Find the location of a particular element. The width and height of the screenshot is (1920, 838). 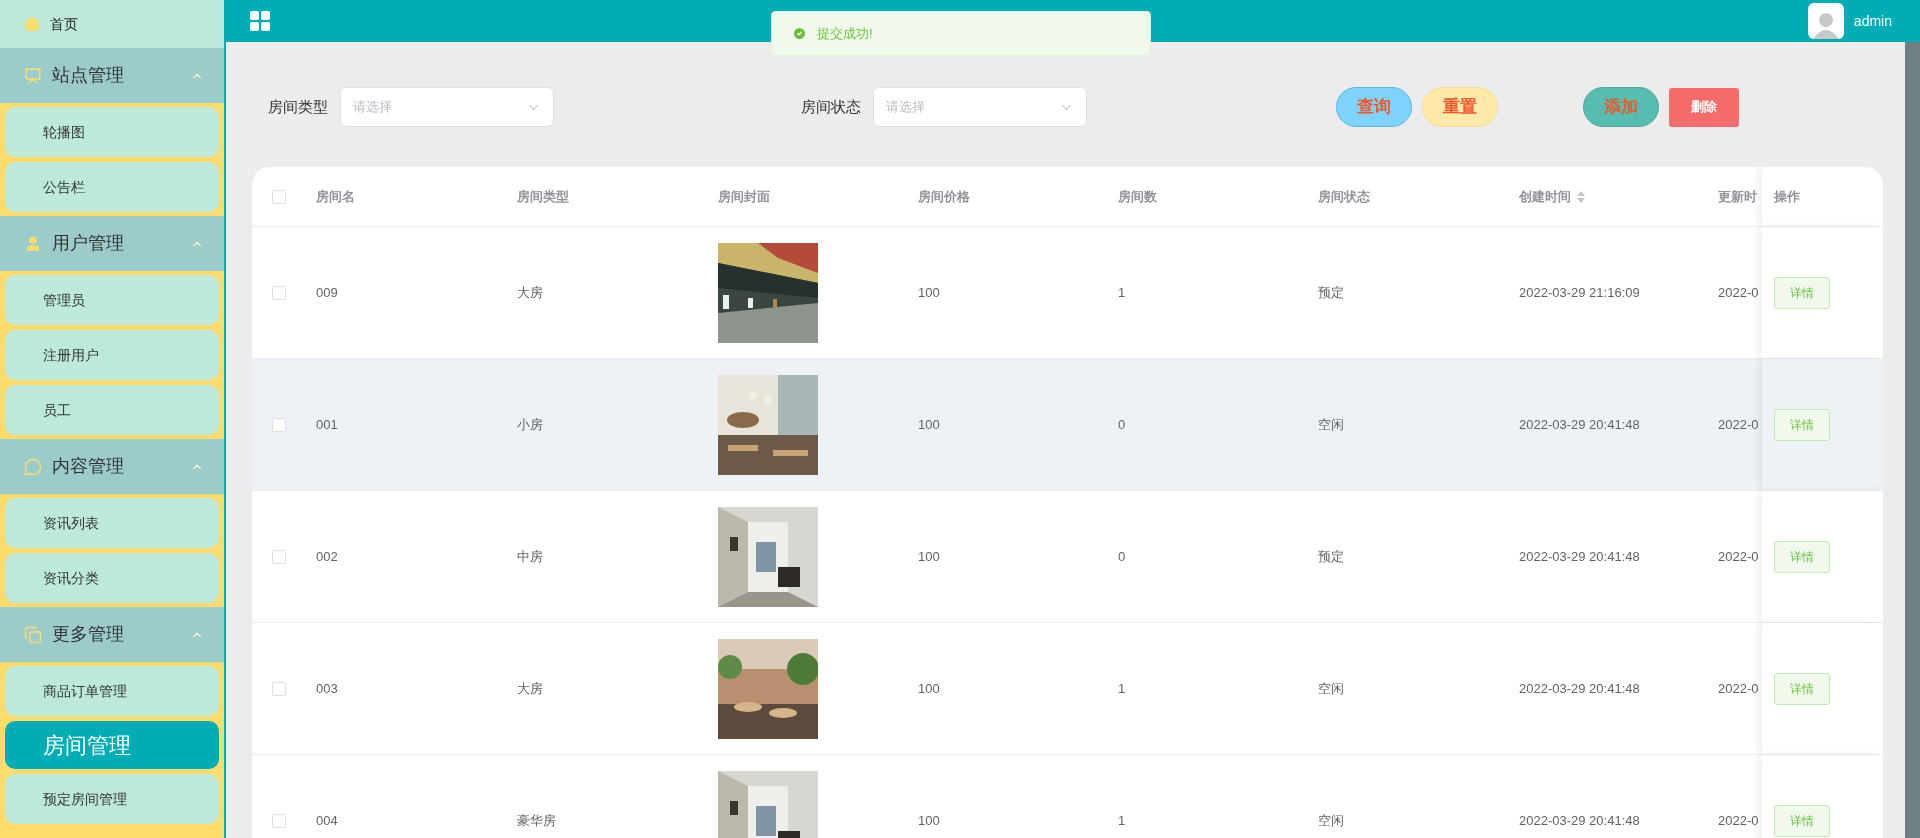

table-cell: 004 is located at coordinates (327, 820).